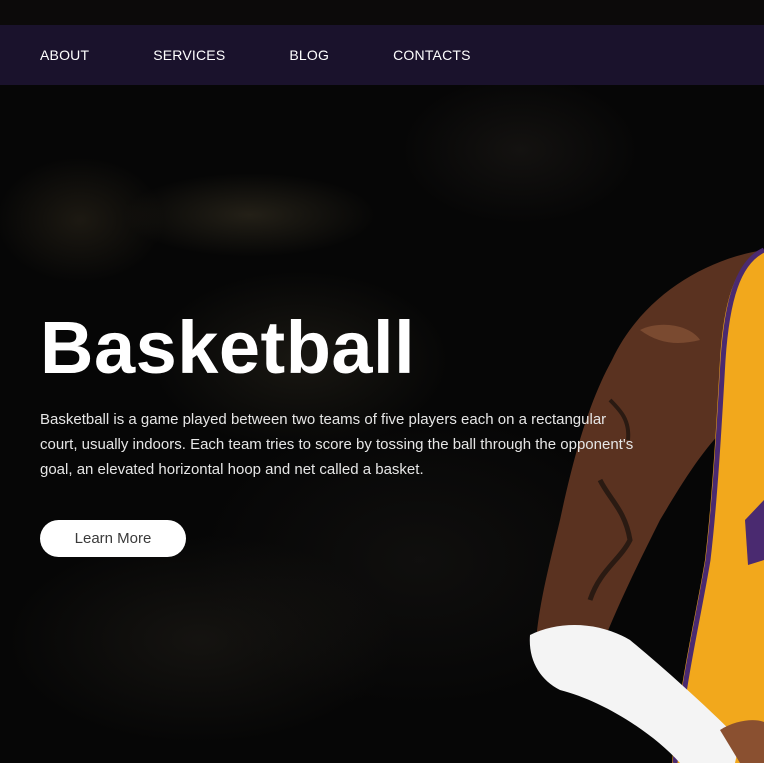 The image size is (764, 763). Describe the element at coordinates (432, 55) in the screenshot. I see `nav-item-contacts: CONTACTS` at that location.